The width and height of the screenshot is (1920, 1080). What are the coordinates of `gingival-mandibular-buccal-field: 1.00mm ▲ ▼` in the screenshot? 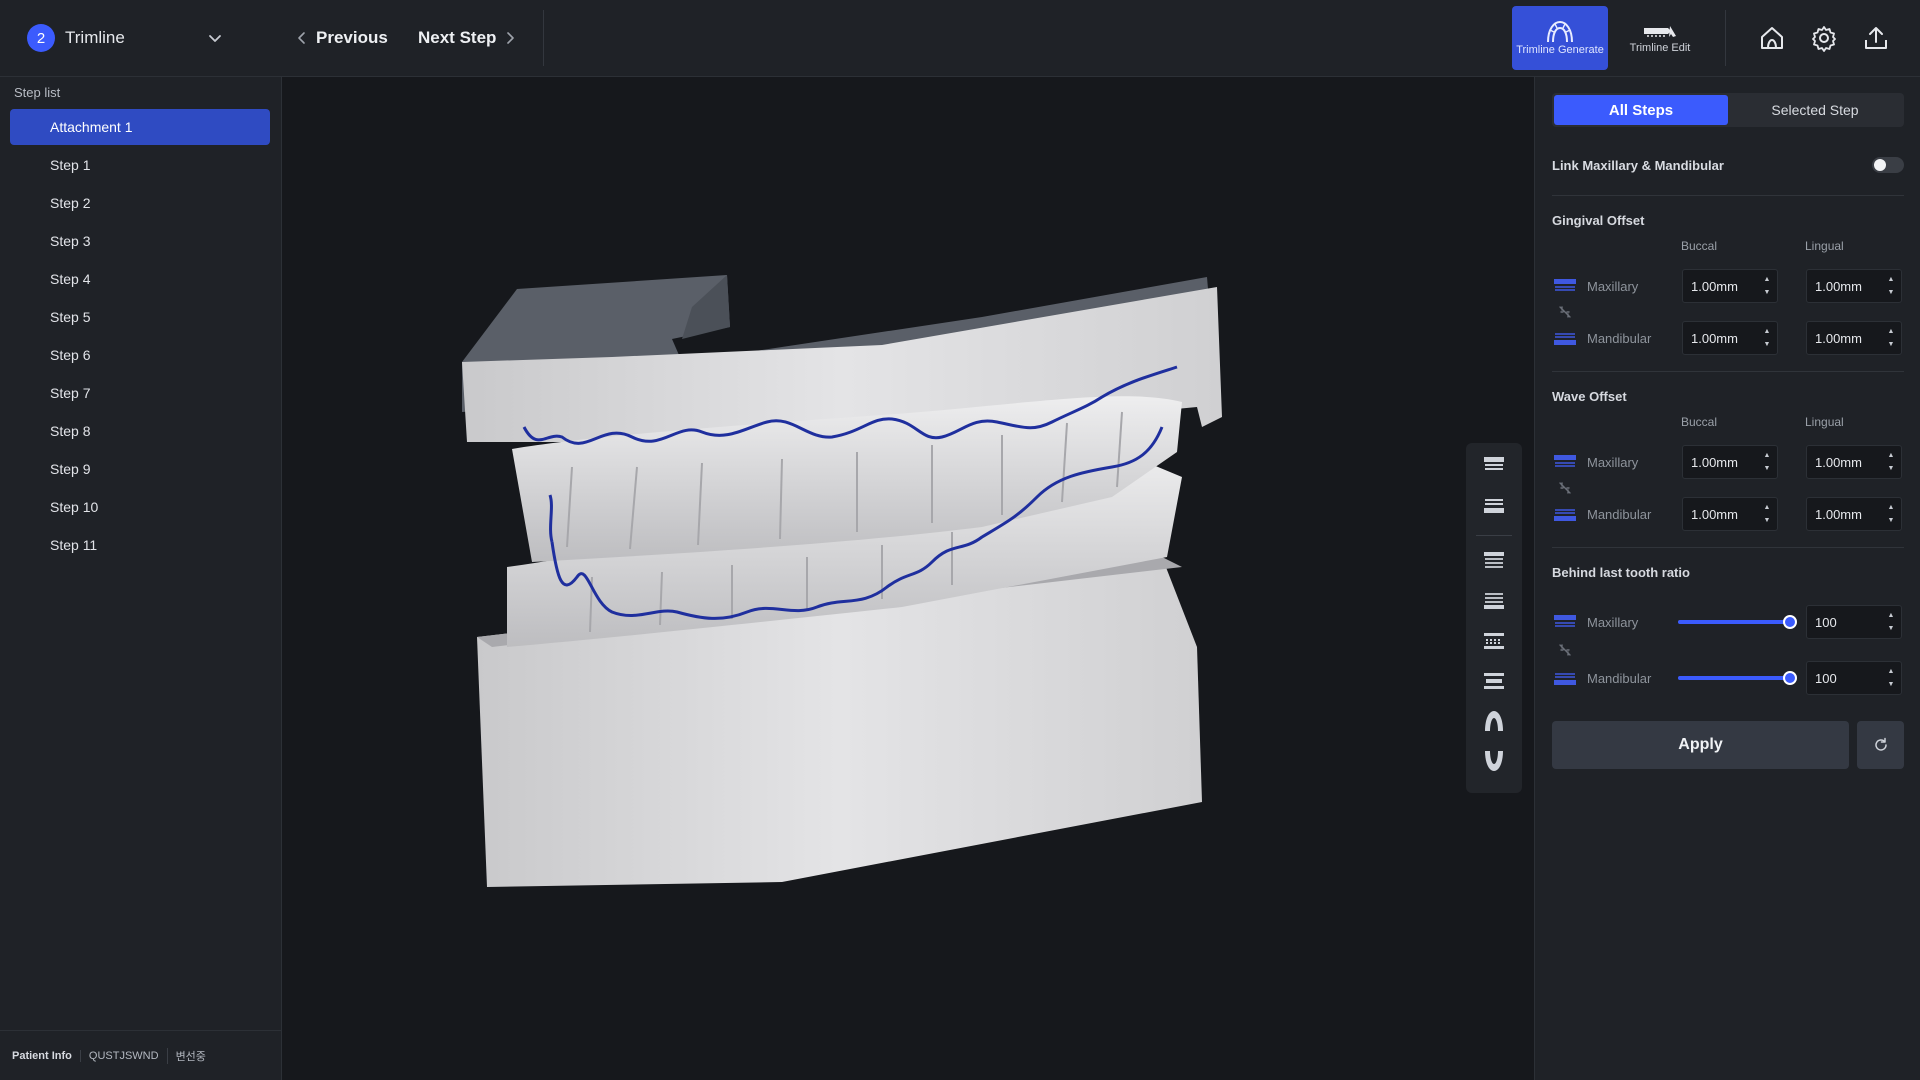 It's located at (1730, 338).